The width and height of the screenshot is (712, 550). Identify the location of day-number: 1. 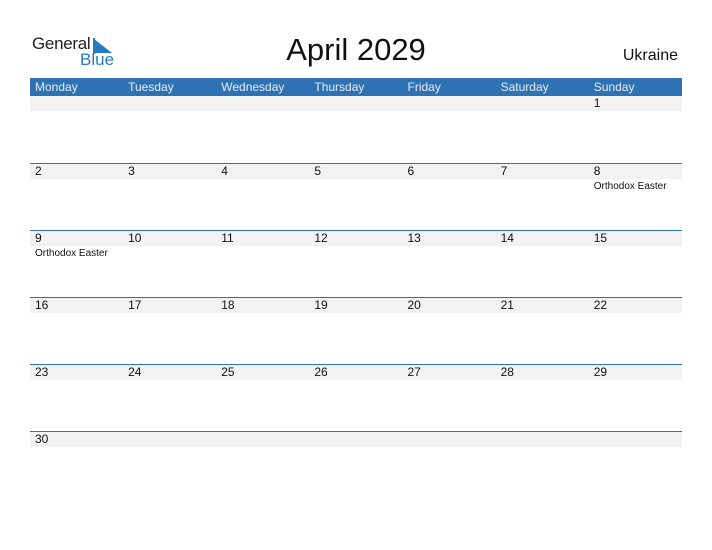
(597, 103).